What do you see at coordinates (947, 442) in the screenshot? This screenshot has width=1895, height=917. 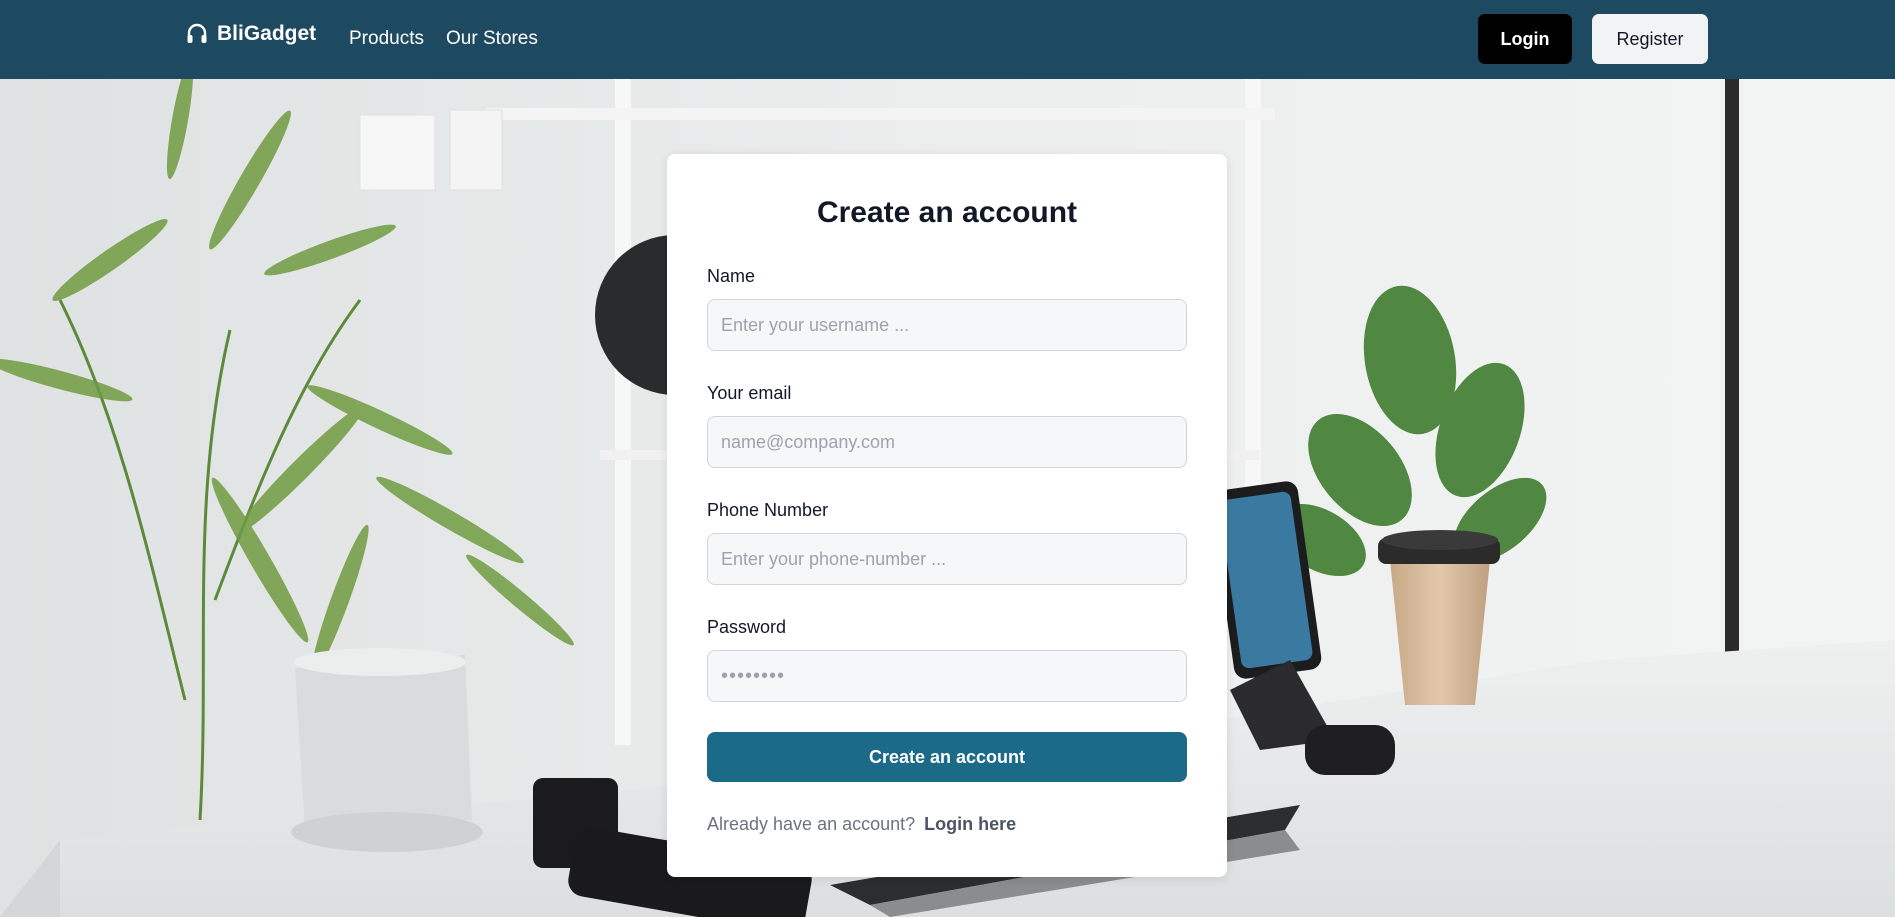 I see `email-input` at bounding box center [947, 442].